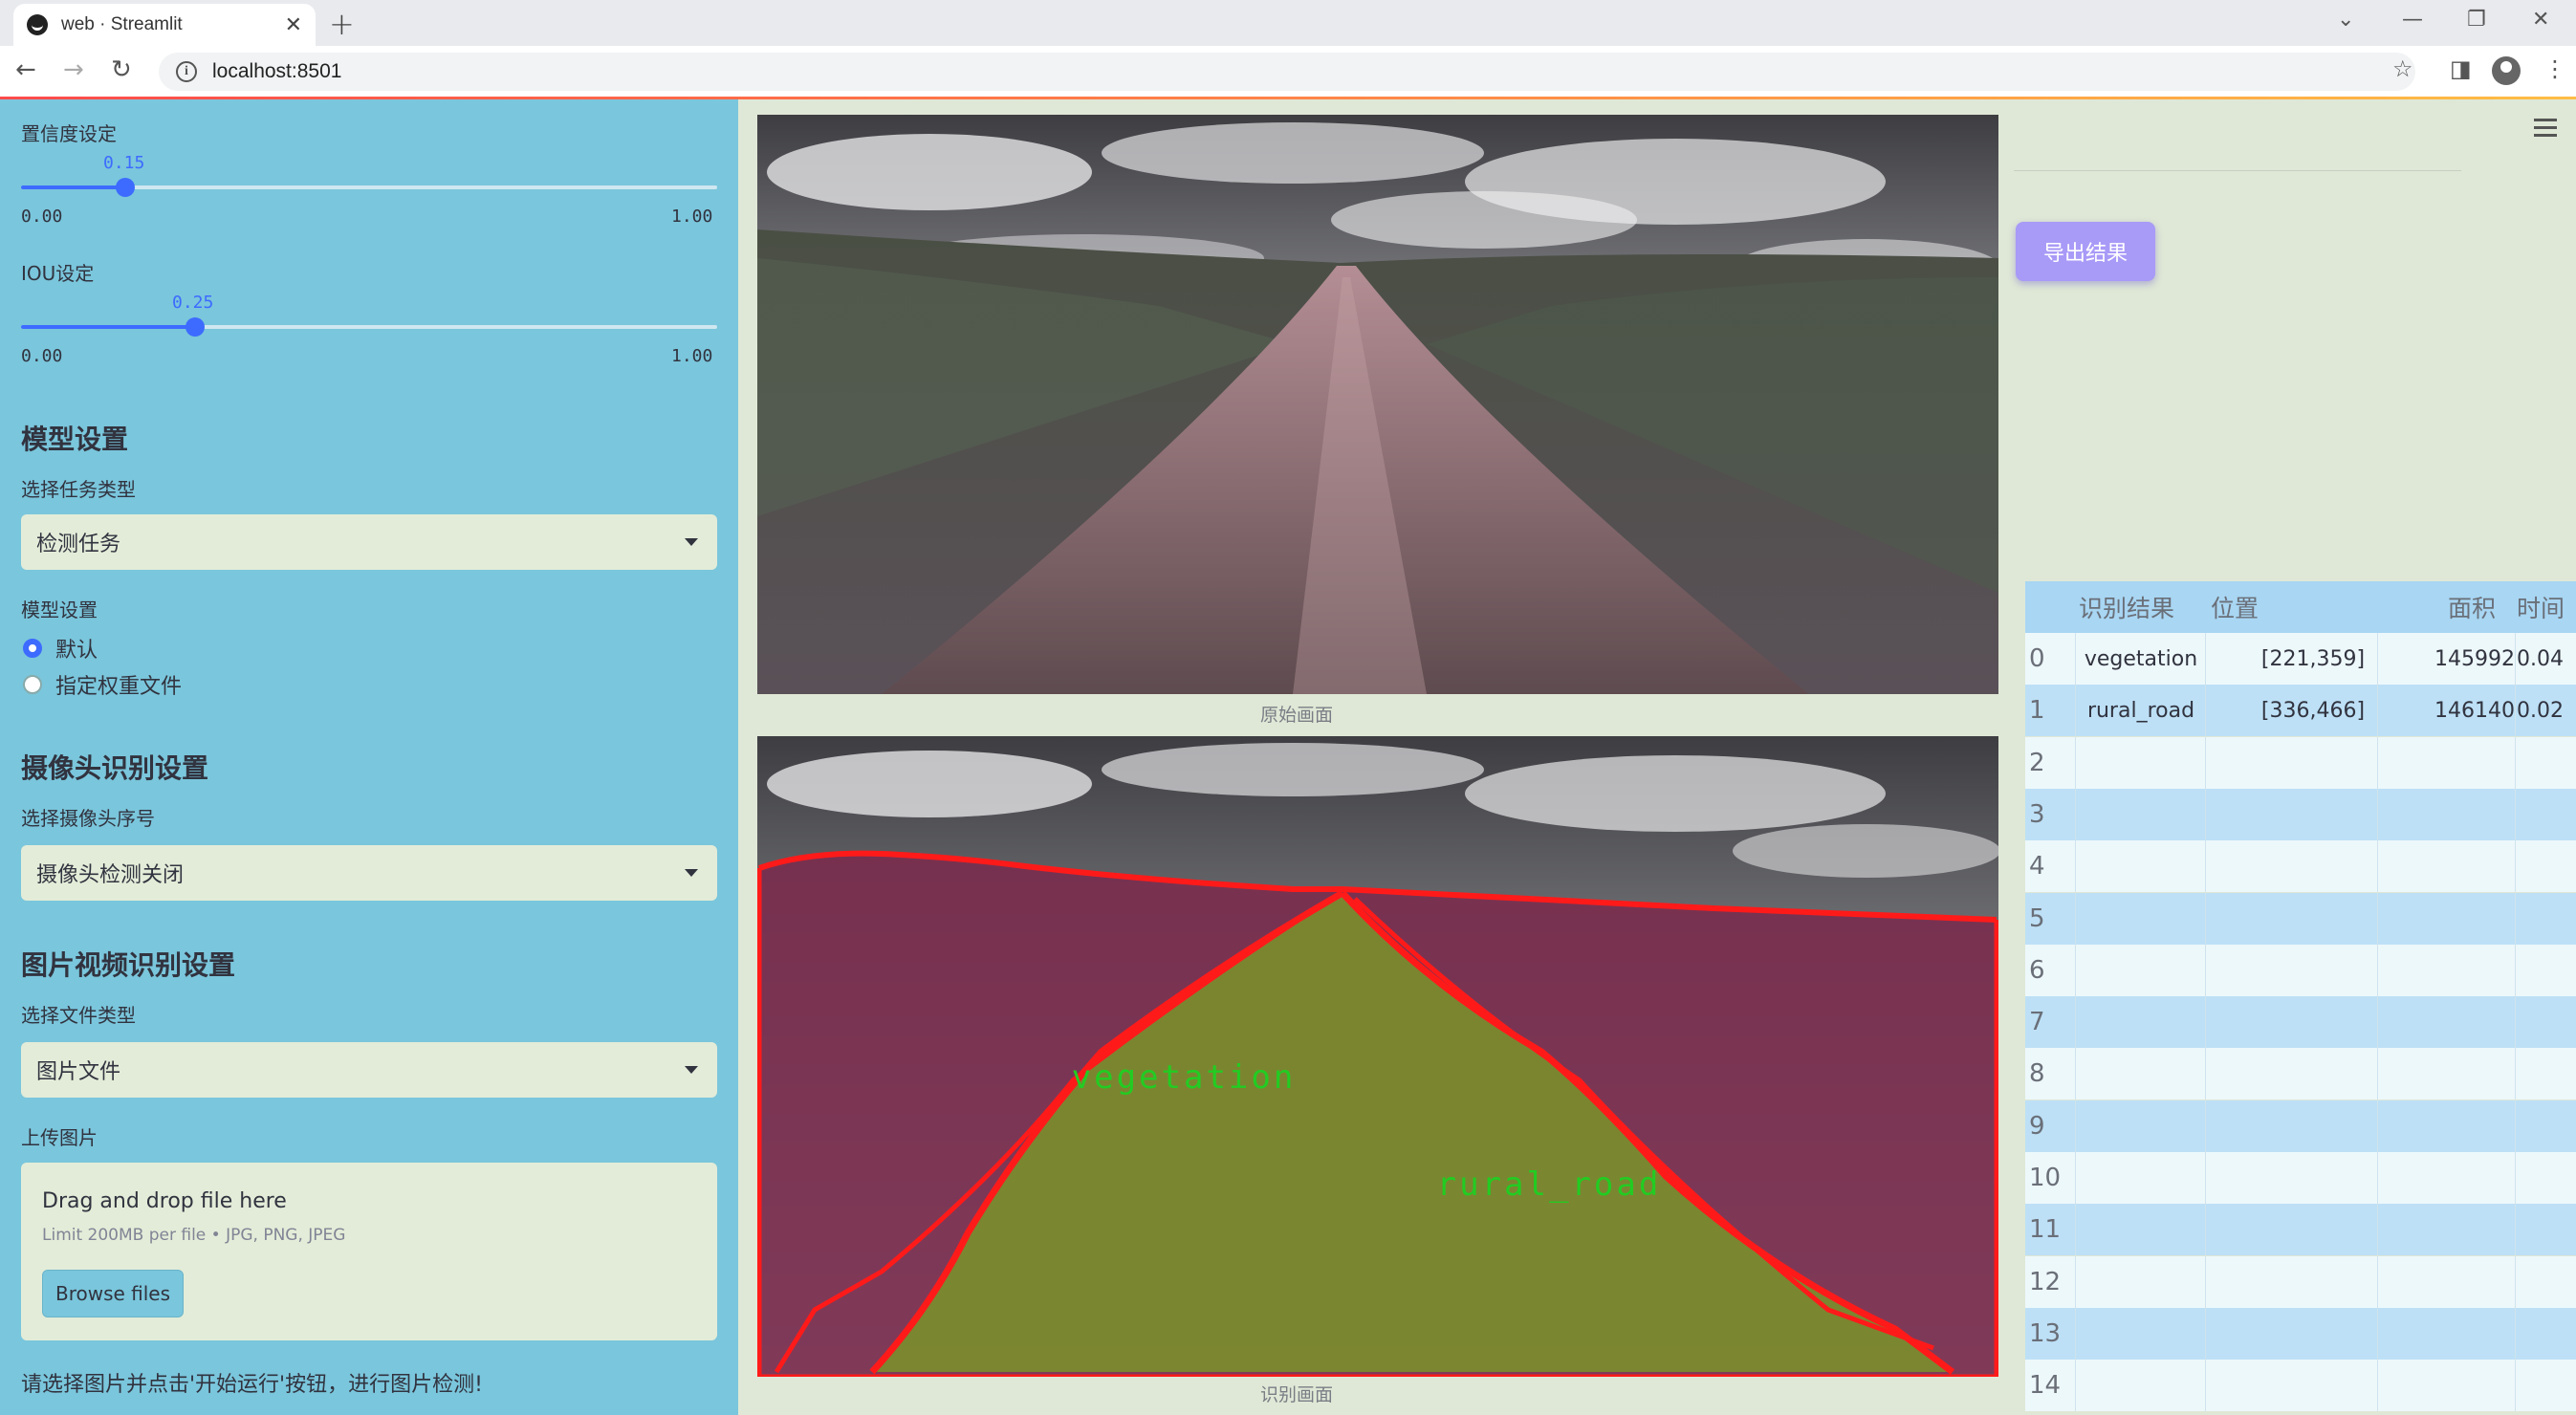  I want to click on confidence-slider, so click(369, 188).